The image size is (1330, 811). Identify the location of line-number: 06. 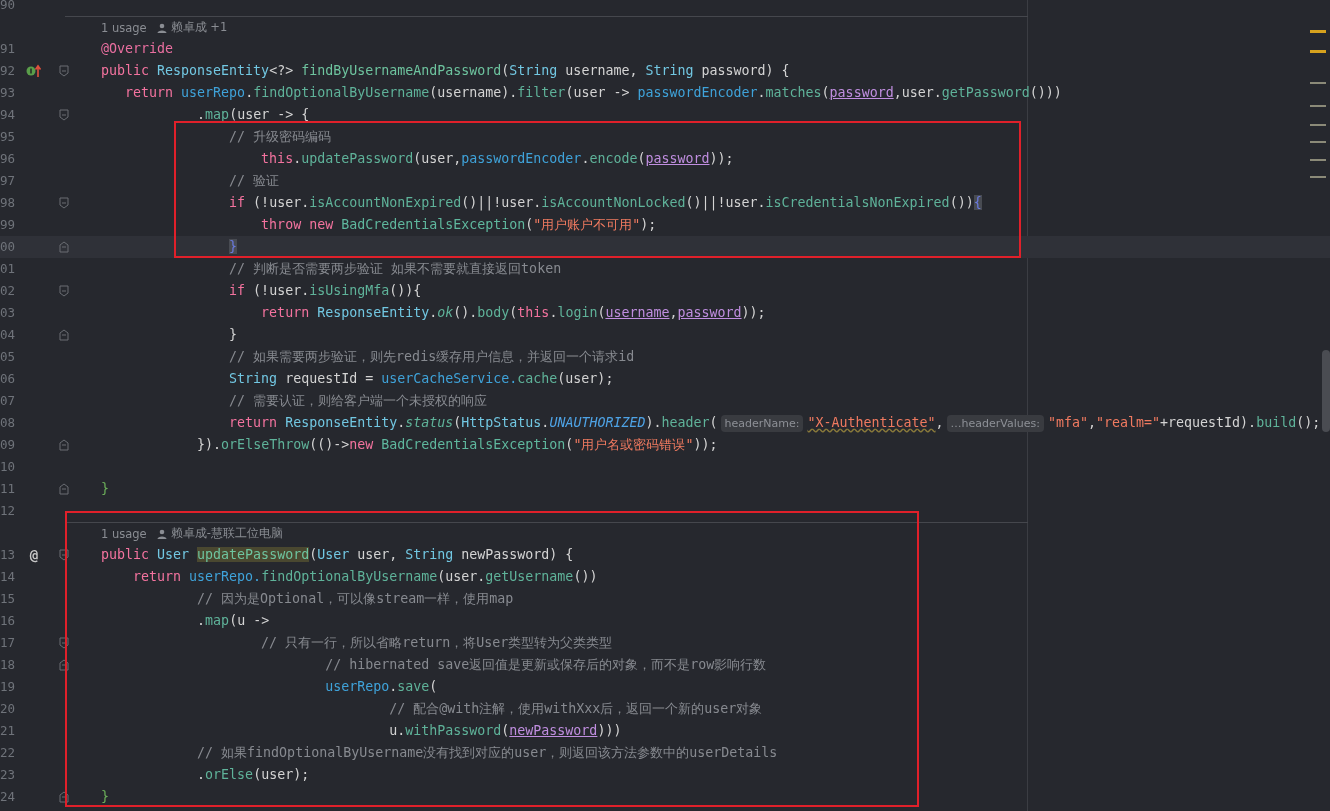
(8, 379).